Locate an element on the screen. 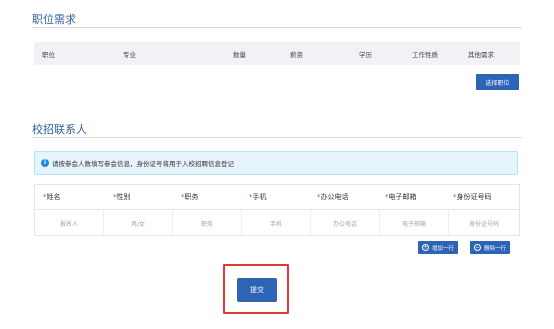 The height and width of the screenshot is (329, 554). minus-circle-icon: − is located at coordinates (477, 247).